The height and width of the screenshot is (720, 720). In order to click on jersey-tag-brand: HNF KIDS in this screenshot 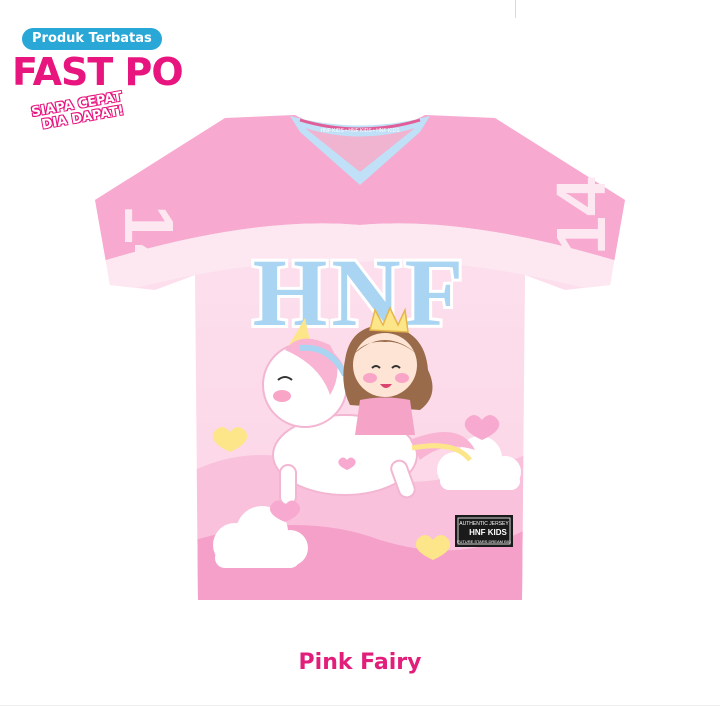, I will do `click(488, 532)`.